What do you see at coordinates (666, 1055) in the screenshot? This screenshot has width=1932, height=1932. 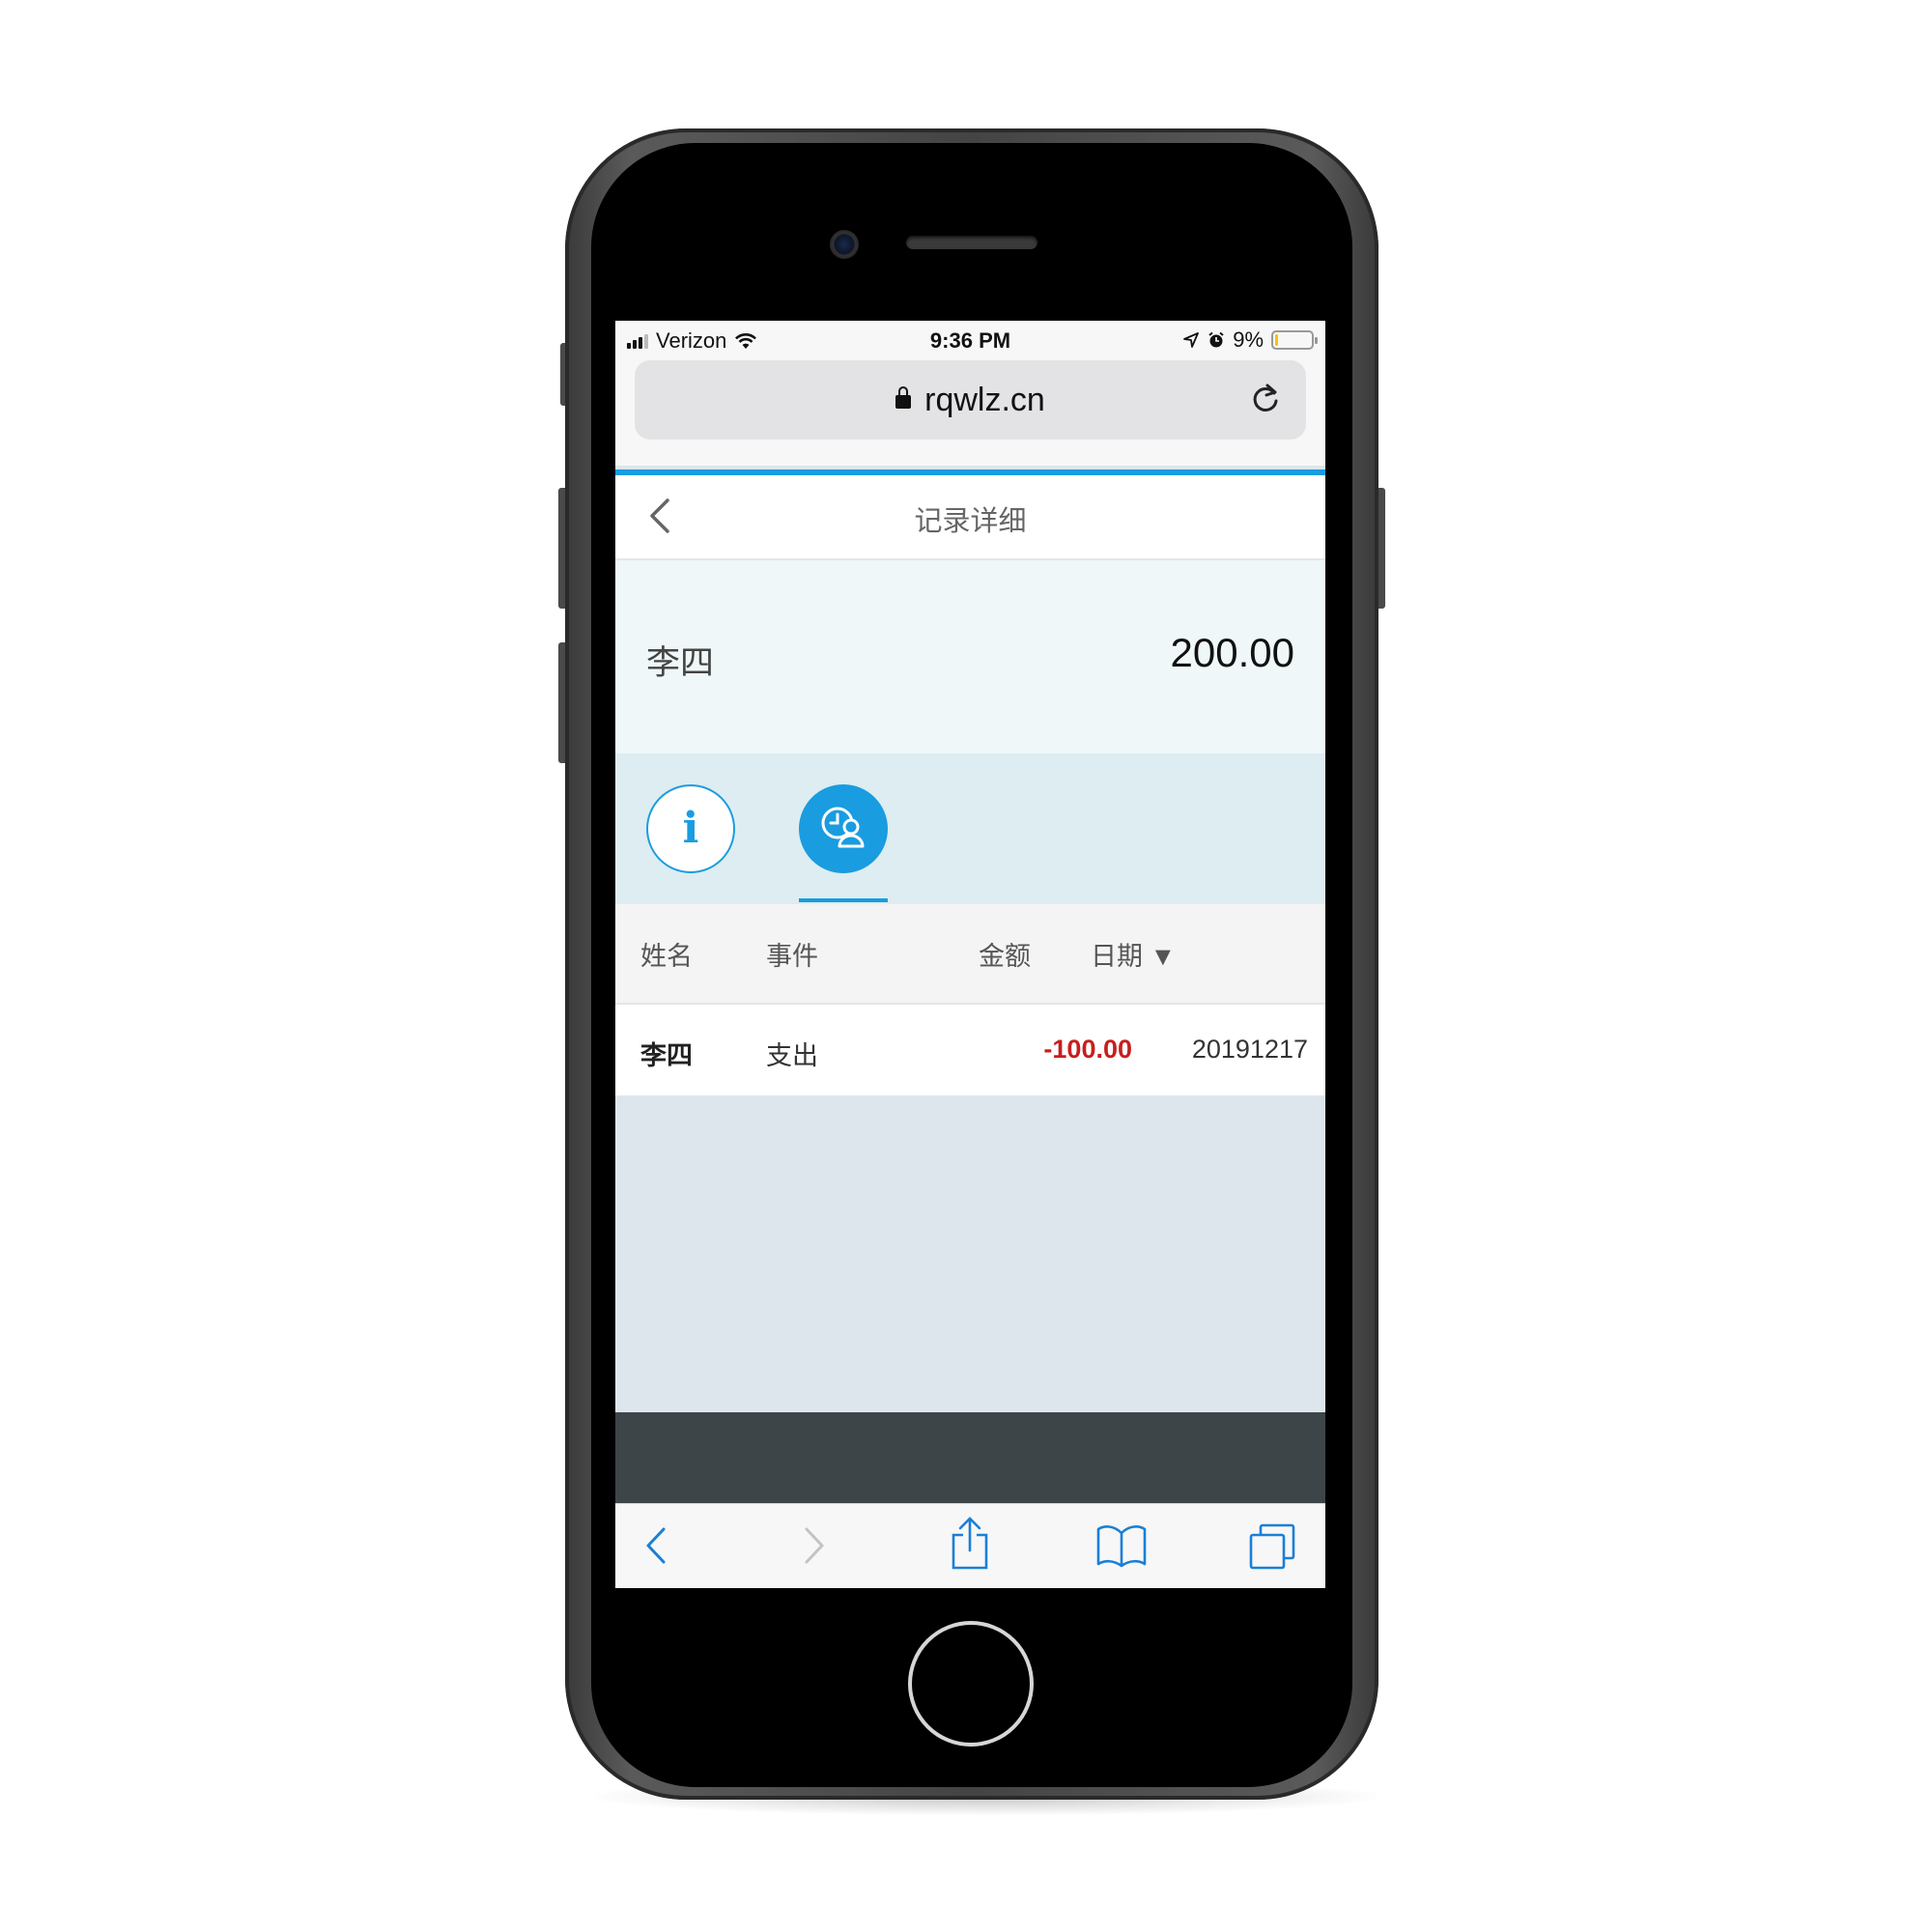 I see `row-name: 李四` at bounding box center [666, 1055].